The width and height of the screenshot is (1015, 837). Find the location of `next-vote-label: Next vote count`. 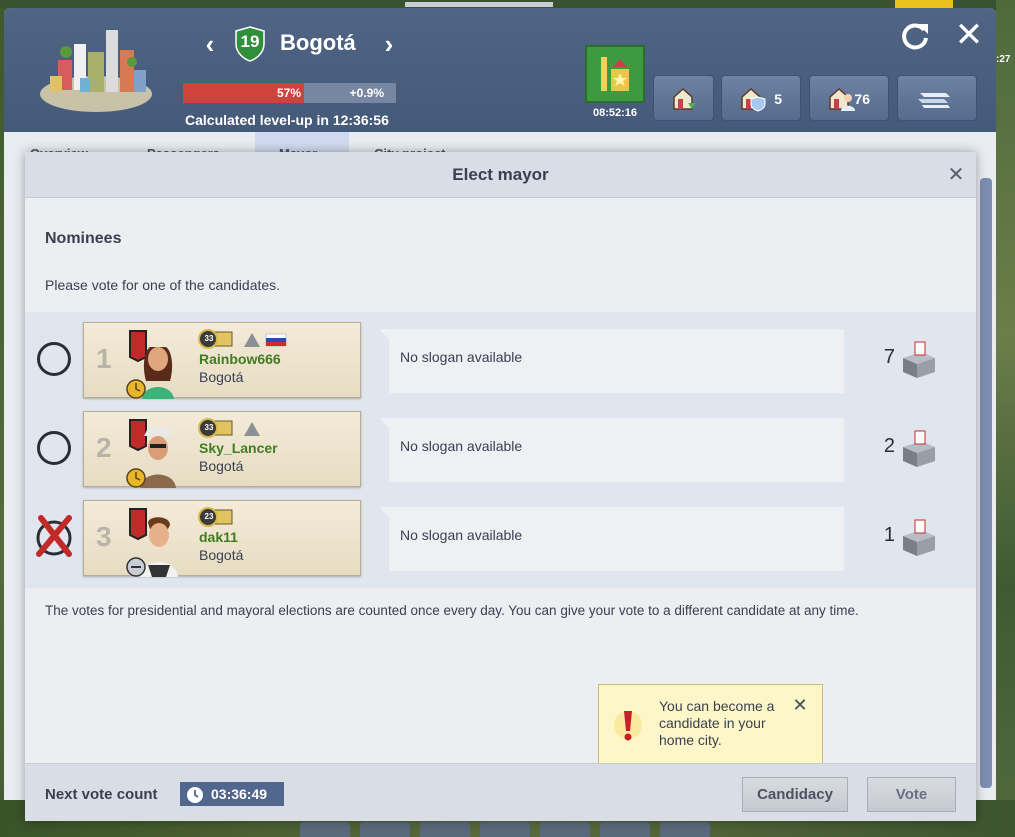

next-vote-label: Next vote count is located at coordinates (101, 794).